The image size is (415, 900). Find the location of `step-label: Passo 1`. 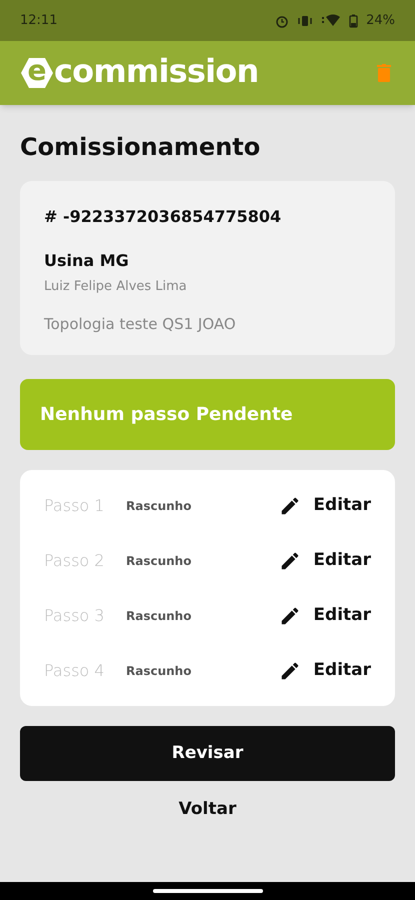

step-label: Passo 1 is located at coordinates (75, 505).